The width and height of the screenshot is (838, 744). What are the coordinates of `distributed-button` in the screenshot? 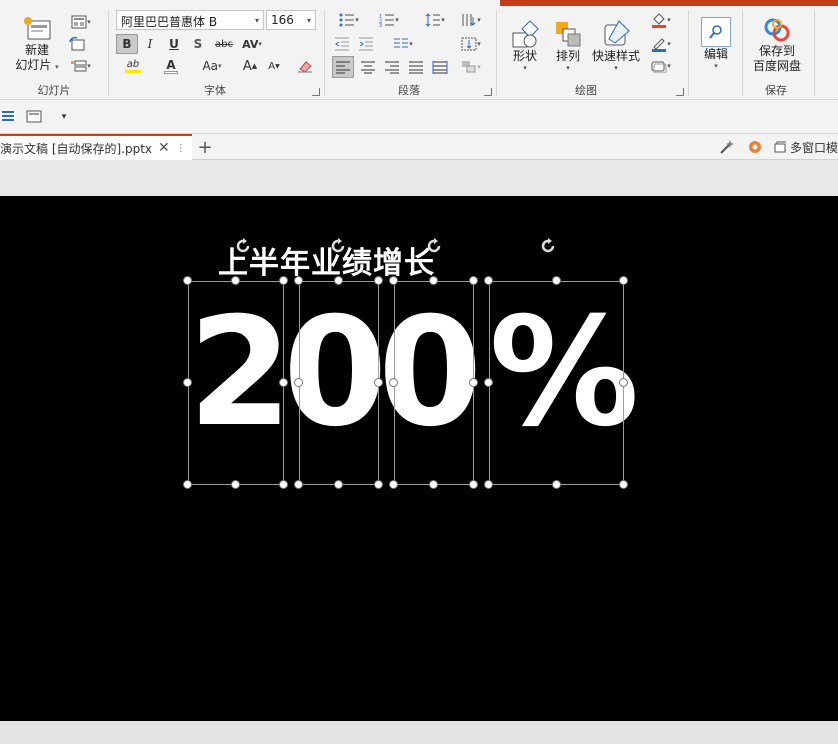 It's located at (440, 67).